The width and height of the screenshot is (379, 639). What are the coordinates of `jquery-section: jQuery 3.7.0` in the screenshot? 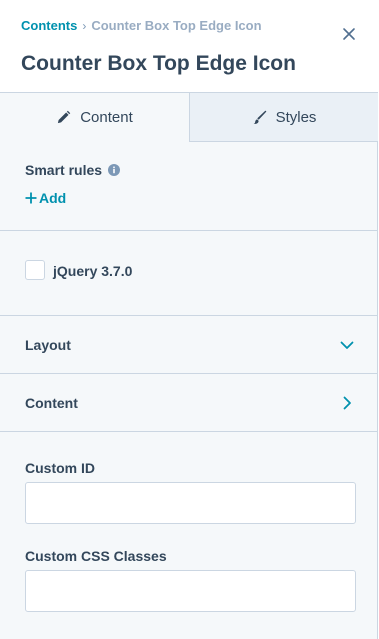 It's located at (189, 273).